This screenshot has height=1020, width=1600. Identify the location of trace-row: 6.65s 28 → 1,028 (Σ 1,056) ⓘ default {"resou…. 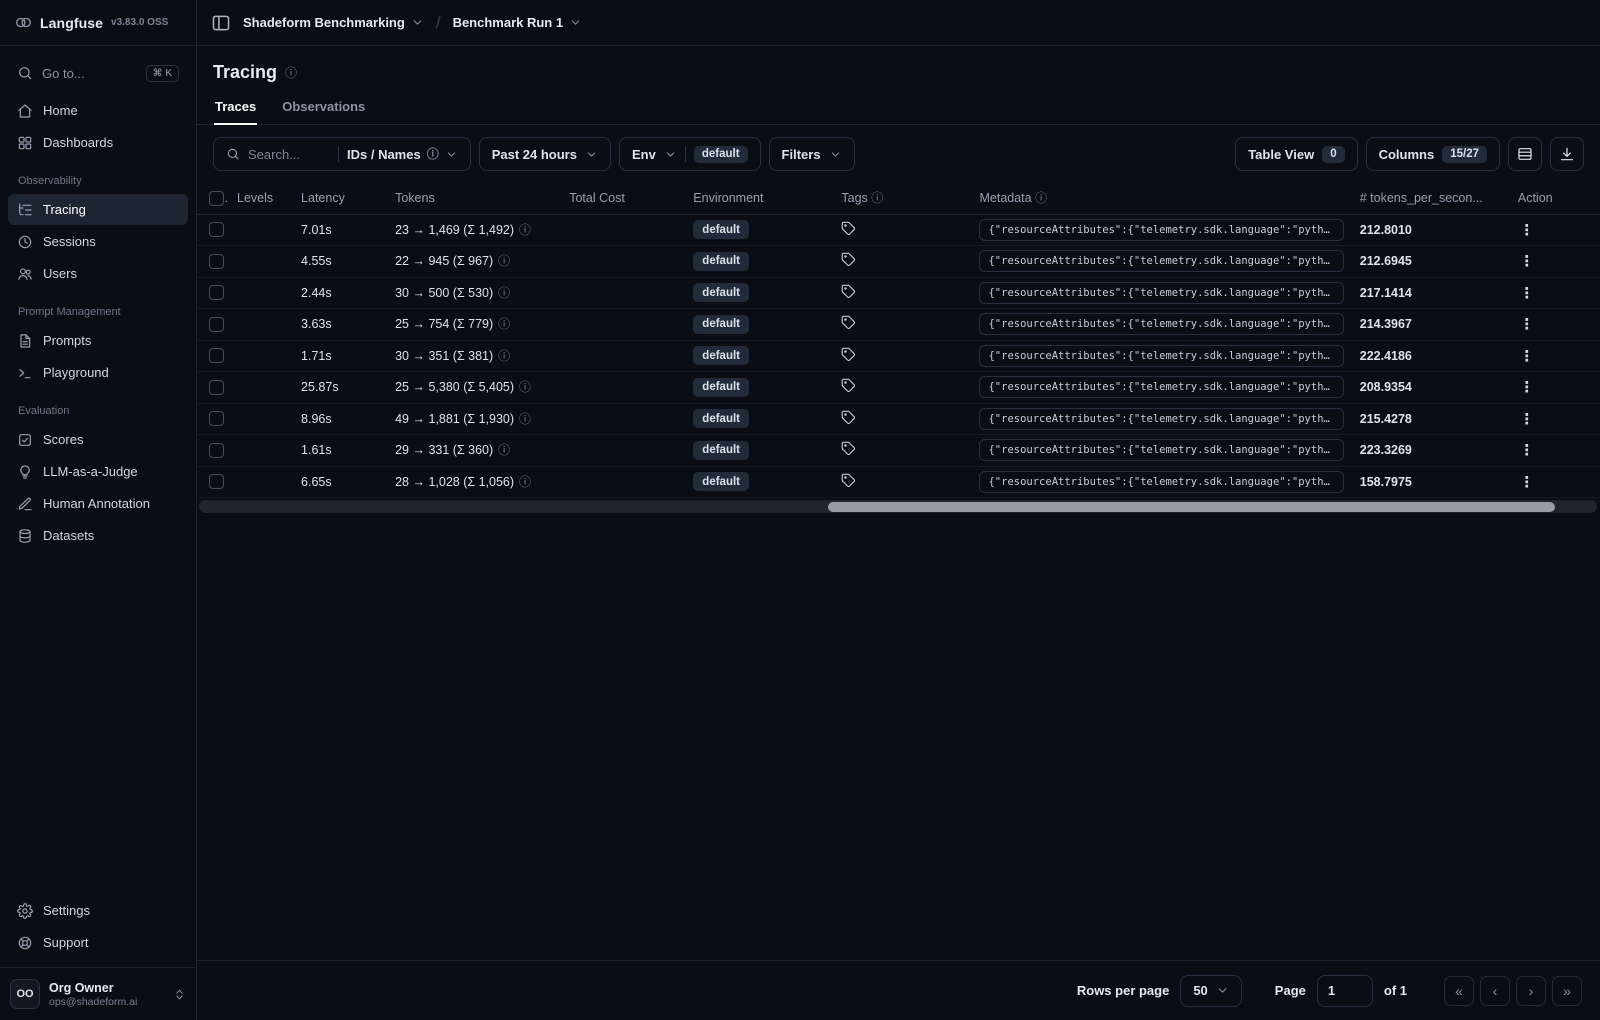
(898, 482).